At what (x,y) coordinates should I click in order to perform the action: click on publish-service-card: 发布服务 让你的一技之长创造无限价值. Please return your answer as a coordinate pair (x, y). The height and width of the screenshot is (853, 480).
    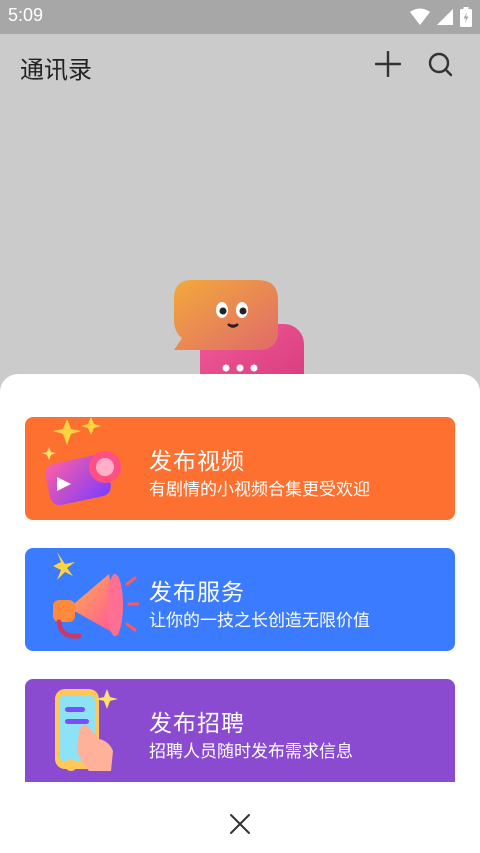
    Looking at the image, I should click on (240, 599).